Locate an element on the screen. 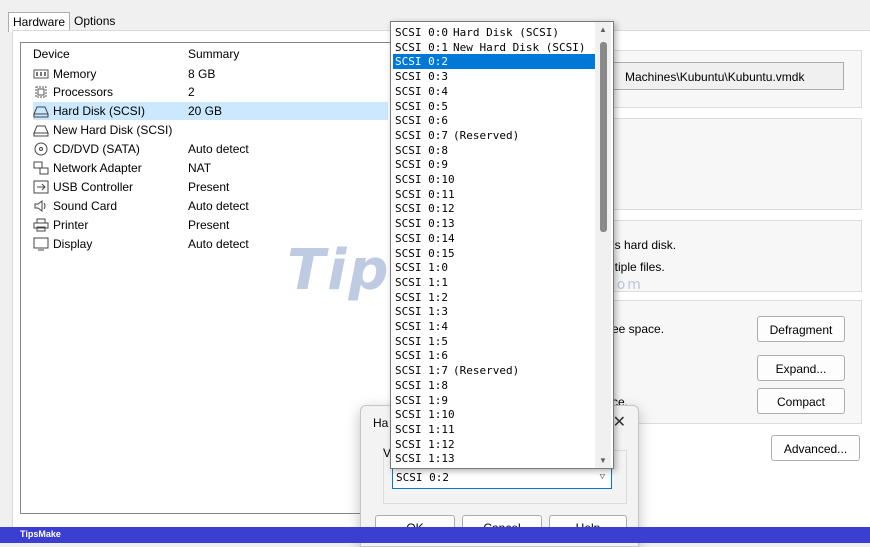 This screenshot has height=547, width=870. option-node: SCSI 0:1 is located at coordinates (421, 47).